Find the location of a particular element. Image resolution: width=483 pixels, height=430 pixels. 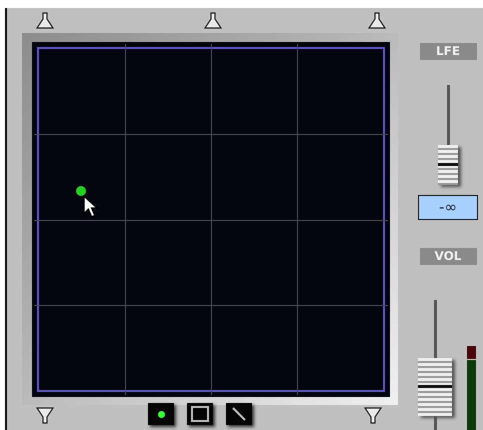

line-mode-button is located at coordinates (239, 414).